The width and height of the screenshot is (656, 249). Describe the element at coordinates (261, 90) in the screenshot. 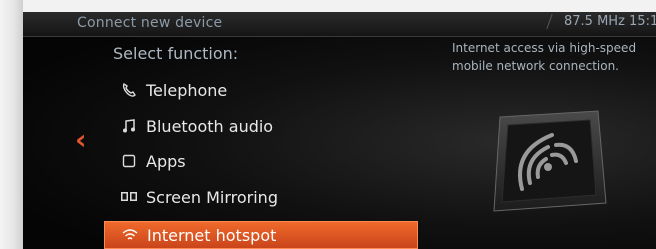

I see `menu-item-telephone: Telephone` at that location.